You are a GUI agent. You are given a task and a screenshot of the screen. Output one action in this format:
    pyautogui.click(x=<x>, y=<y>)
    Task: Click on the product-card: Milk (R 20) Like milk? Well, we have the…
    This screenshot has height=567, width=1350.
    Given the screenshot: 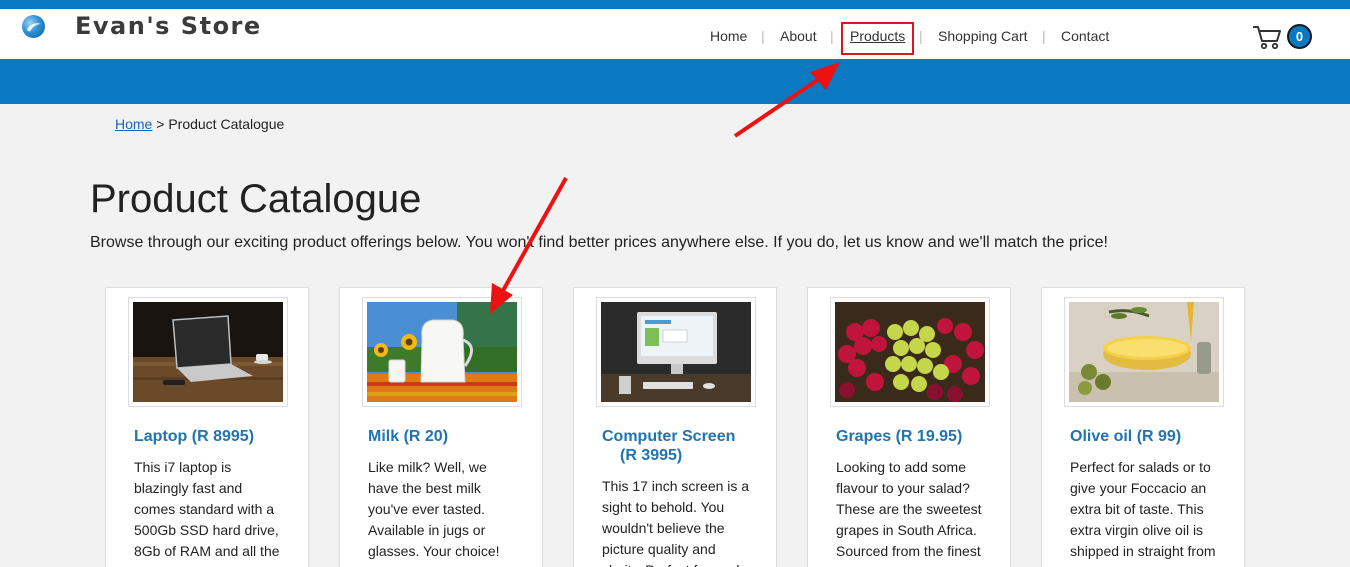 What is the action you would take?
    pyautogui.click(x=441, y=427)
    